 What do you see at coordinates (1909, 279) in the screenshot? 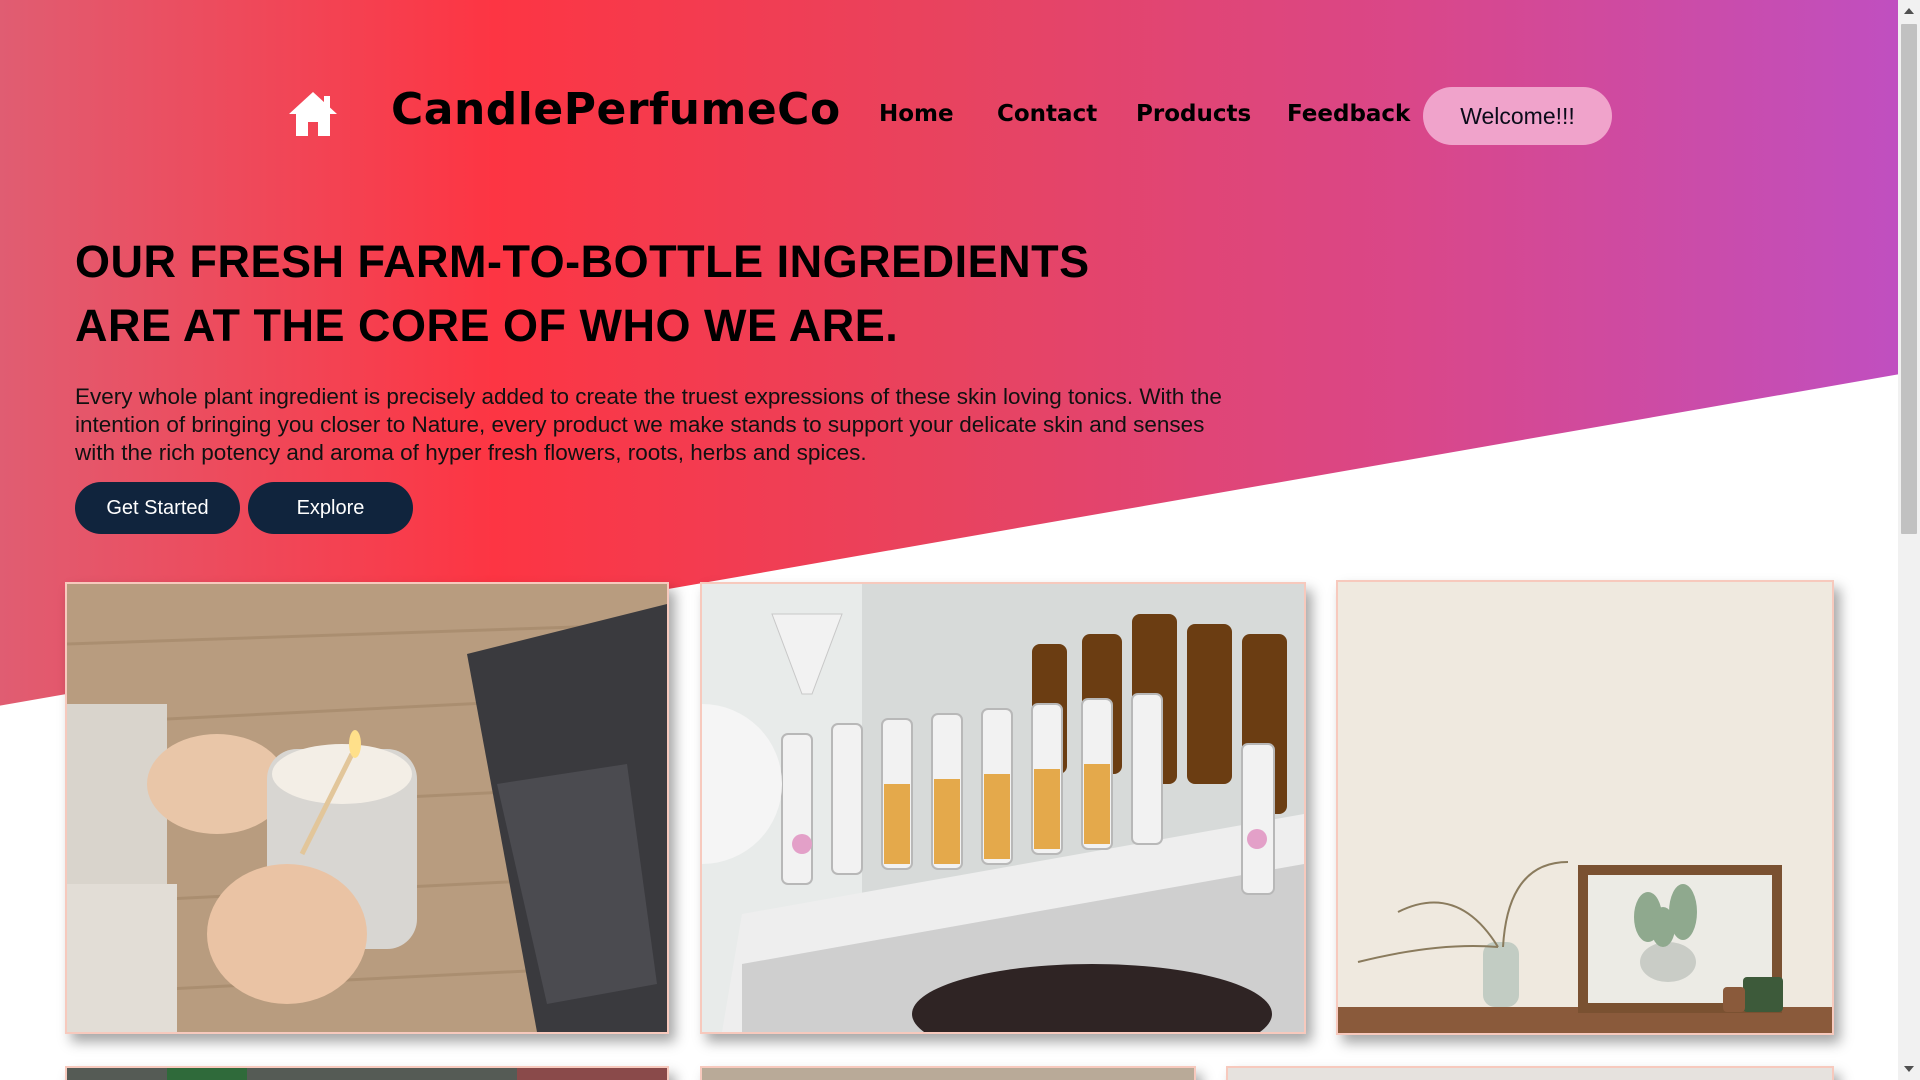
I see `scrollbar-thumb` at bounding box center [1909, 279].